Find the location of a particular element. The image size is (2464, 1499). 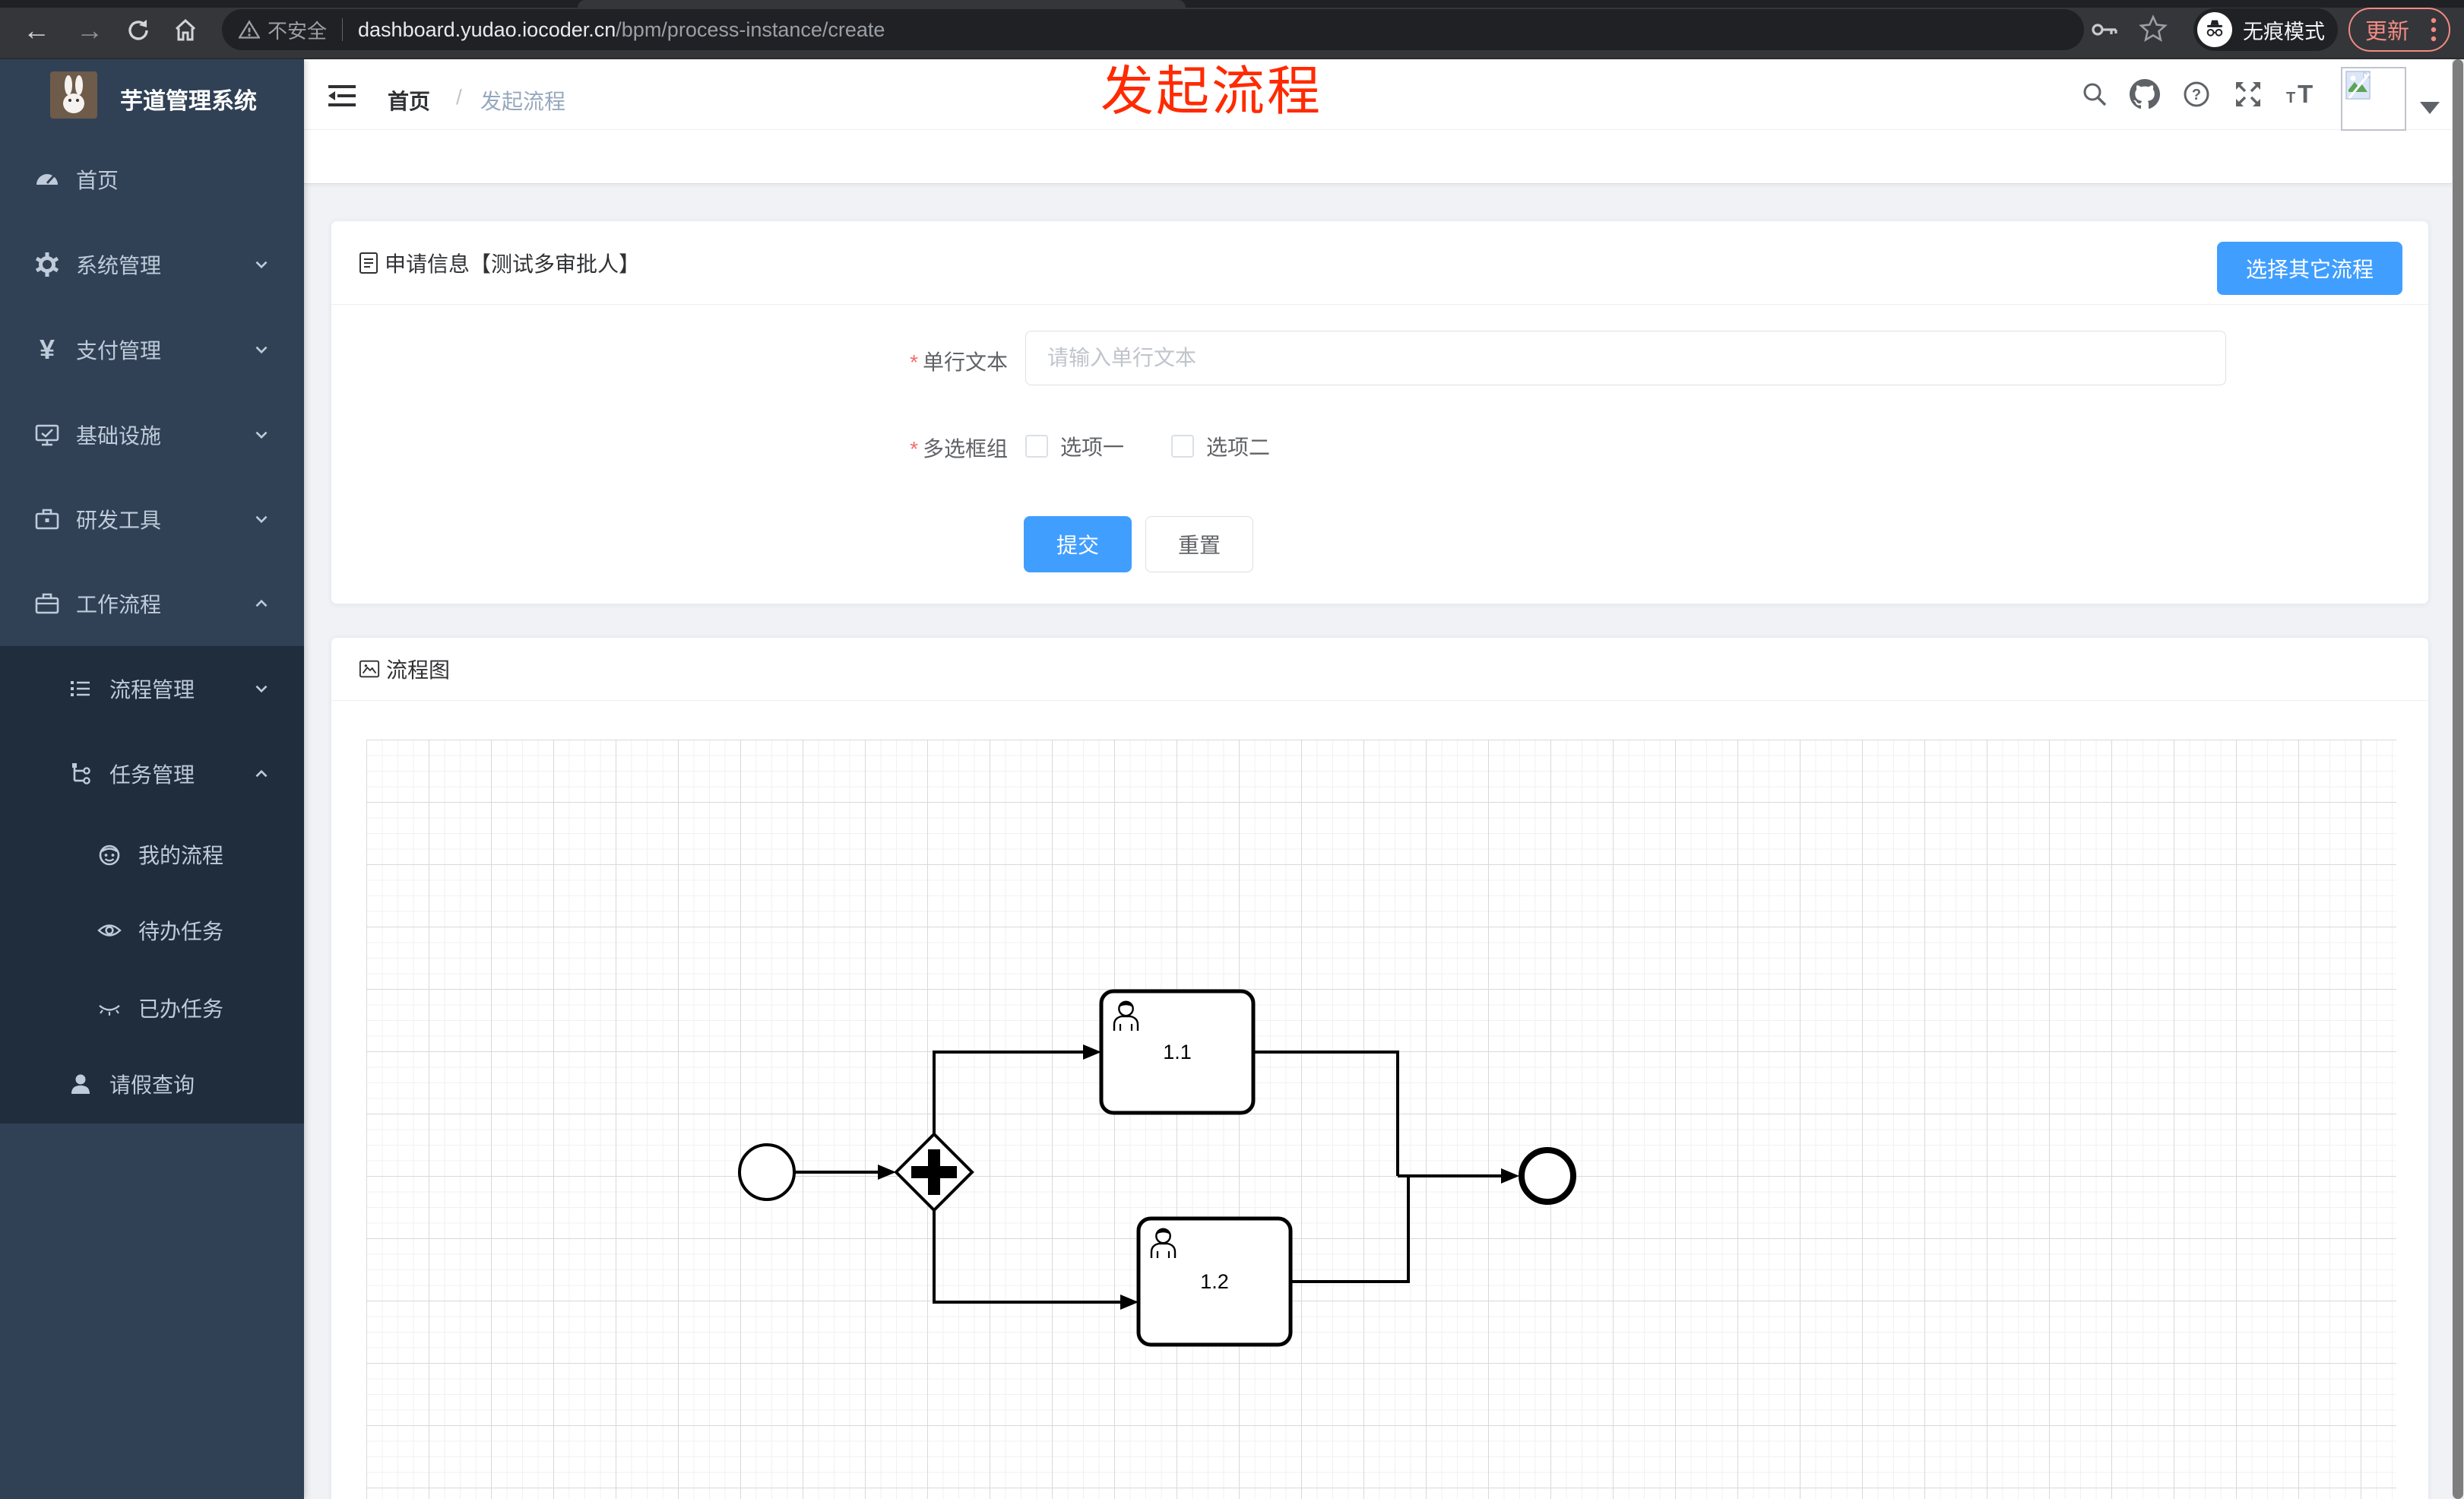

sidebar-item-leave-query: 请假查询 is located at coordinates (152, 1083).